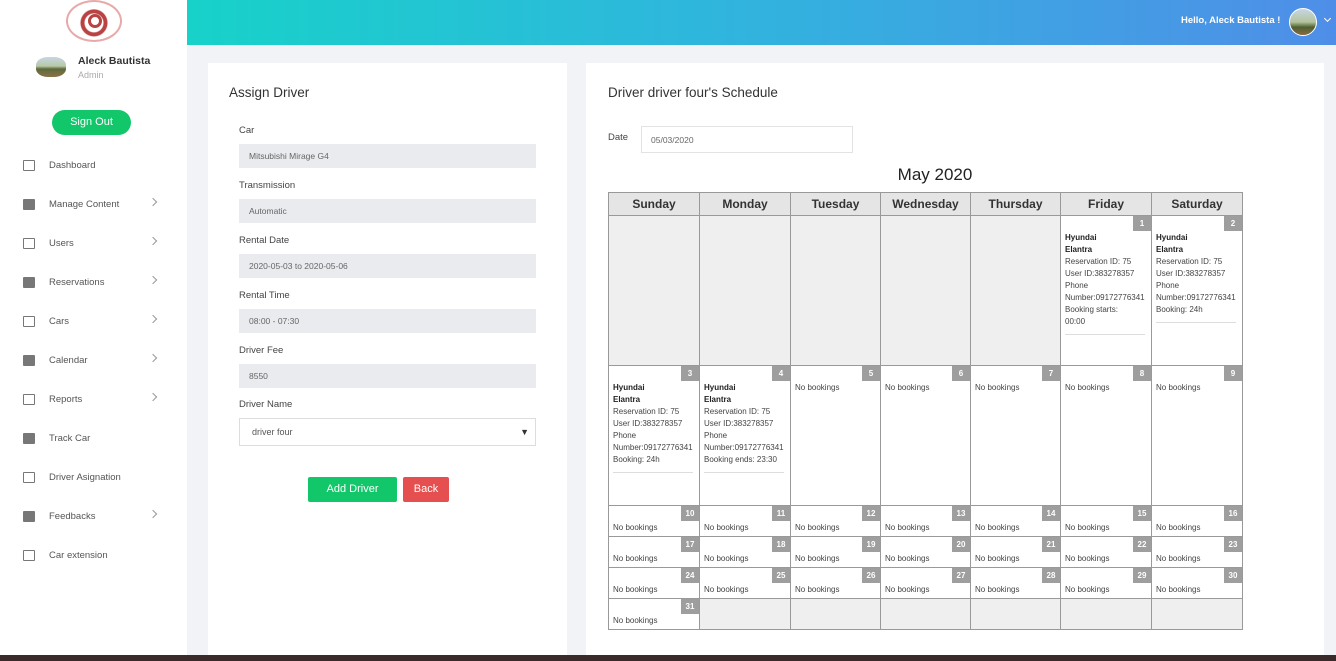 This screenshot has height=661, width=1336. Describe the element at coordinates (1142, 575) in the screenshot. I see `day-number: 29` at that location.